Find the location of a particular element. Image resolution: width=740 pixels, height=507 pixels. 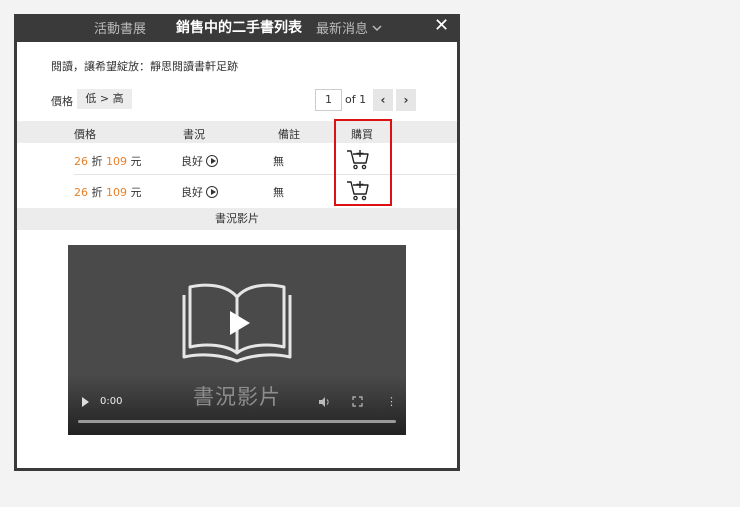

store-name: 閱讀，讓希望綻放：靜思閱讀書軒足跡 is located at coordinates (144, 66).